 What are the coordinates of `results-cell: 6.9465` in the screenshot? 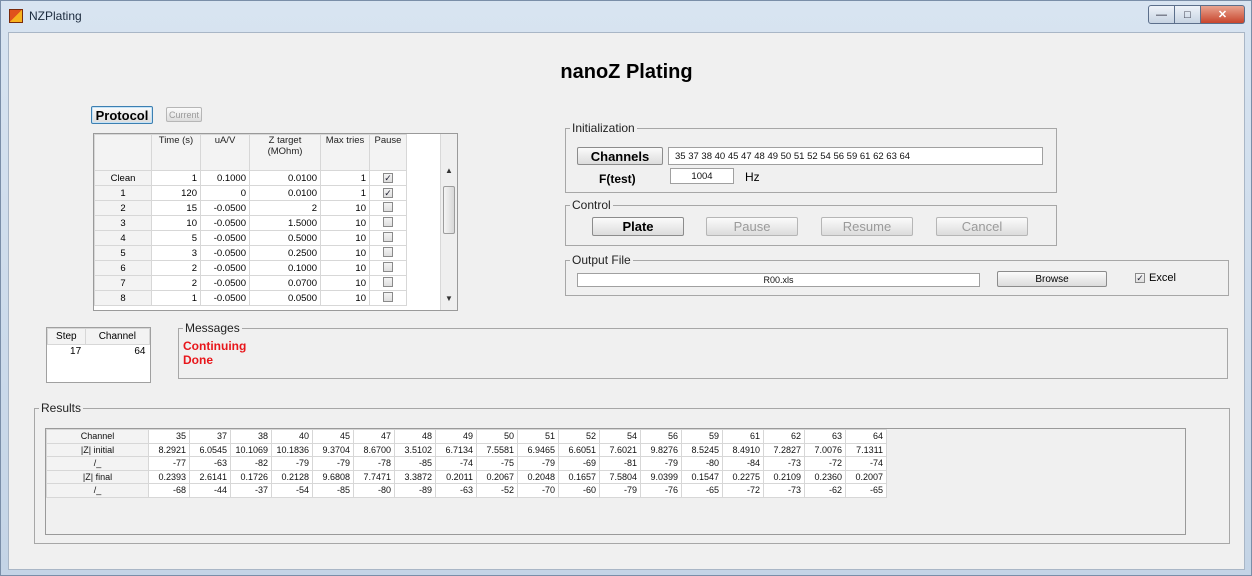 It's located at (538, 449).